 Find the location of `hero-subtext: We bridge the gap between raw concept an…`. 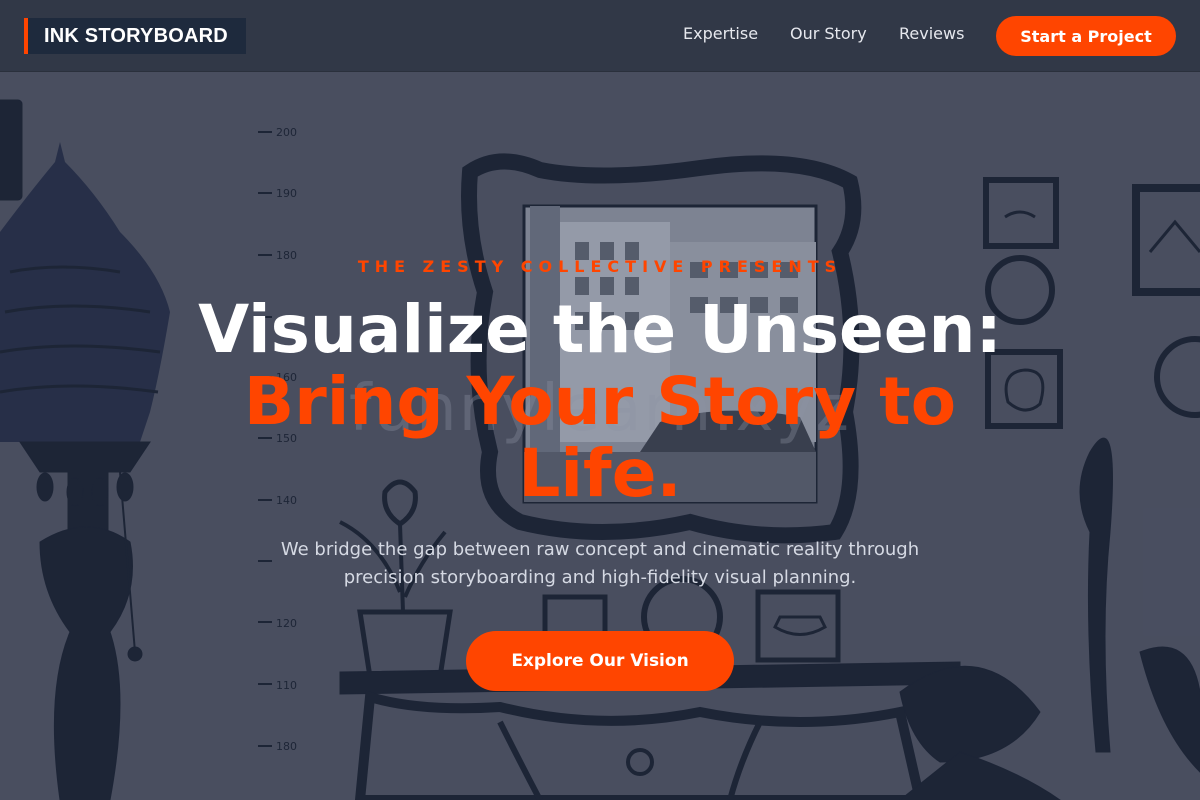

hero-subtext: We bridge the gap between raw concept an… is located at coordinates (600, 563).